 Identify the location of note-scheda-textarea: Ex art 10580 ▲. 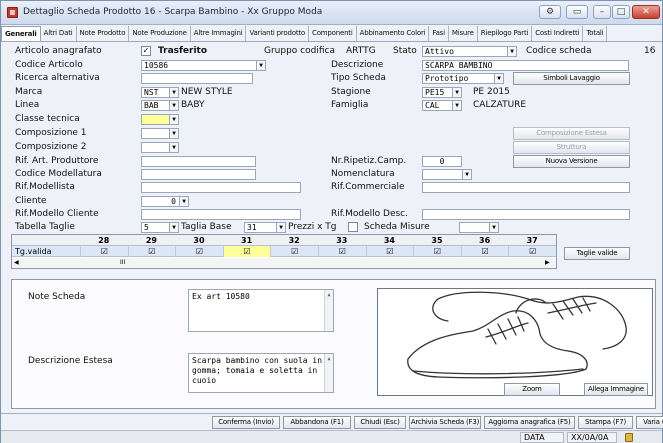
(261, 310).